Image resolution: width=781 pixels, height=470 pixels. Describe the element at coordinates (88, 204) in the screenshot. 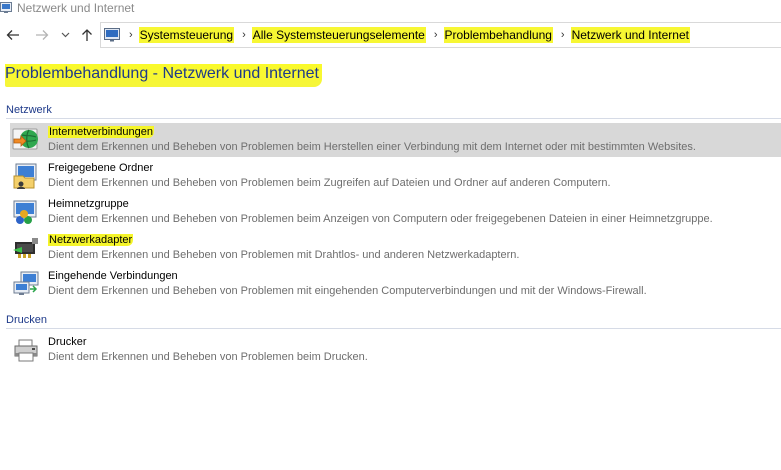

I see `item-name: Heimnetzgruppe` at that location.